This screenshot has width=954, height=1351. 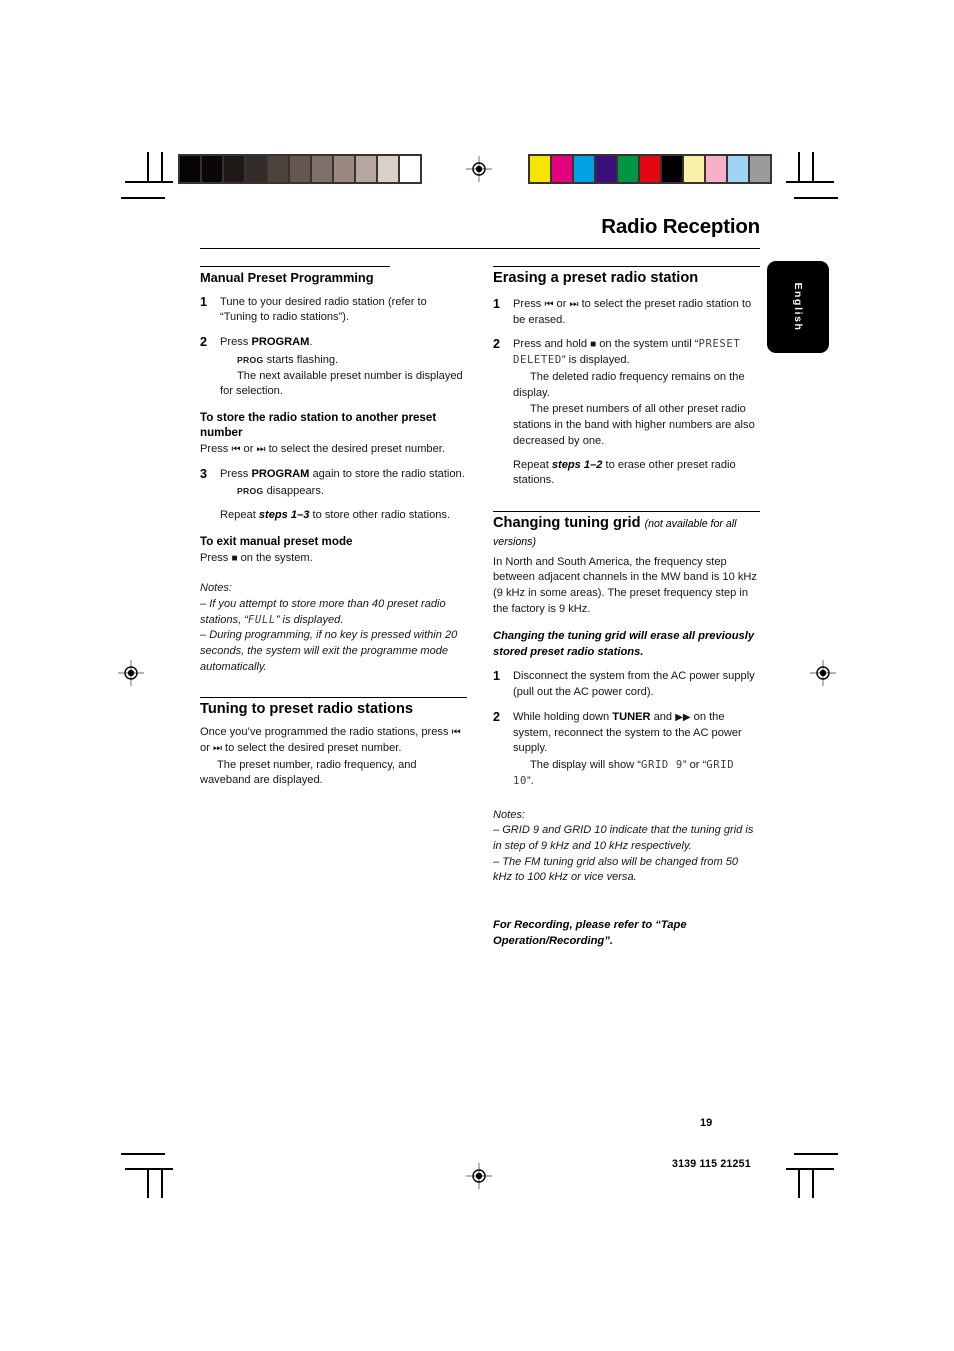 I want to click on lcd-readout-preset: PRESET, so click(x=719, y=344).